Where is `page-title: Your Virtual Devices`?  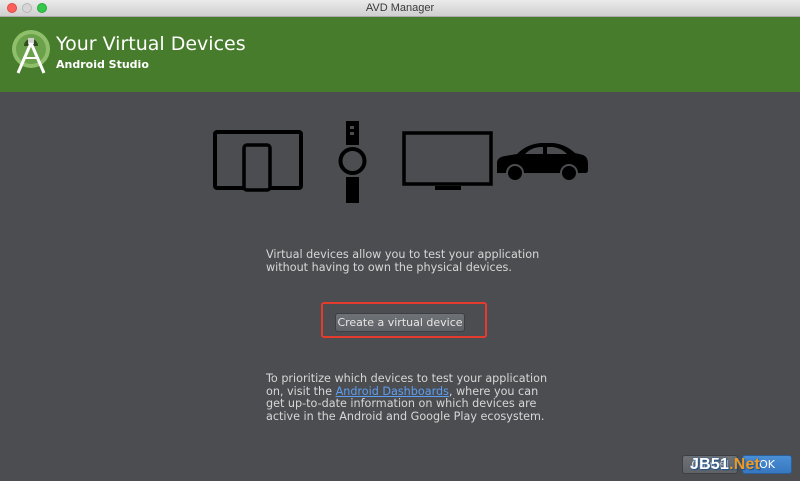 page-title: Your Virtual Devices is located at coordinates (151, 44).